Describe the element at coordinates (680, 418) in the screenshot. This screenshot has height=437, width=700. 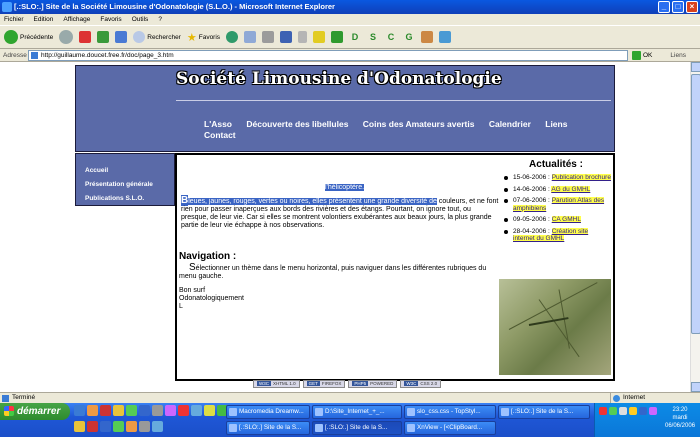
I see `clock: 23:20 mardi 06/06/2006` at that location.